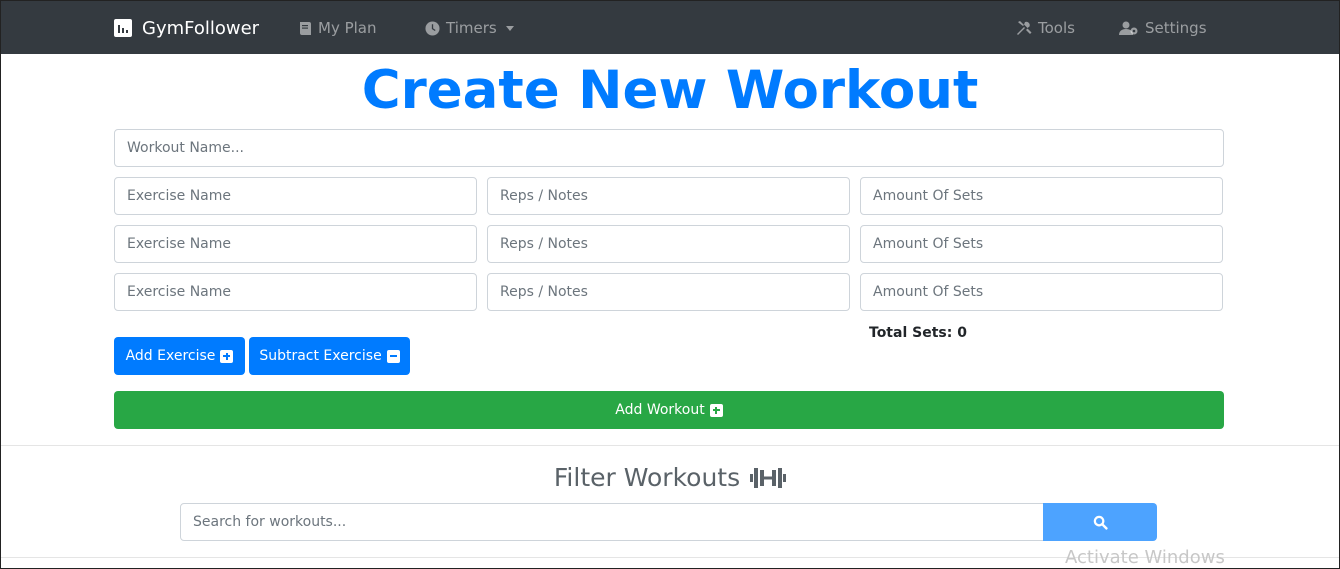  I want to click on brand-link: GymFollower, so click(186, 28).